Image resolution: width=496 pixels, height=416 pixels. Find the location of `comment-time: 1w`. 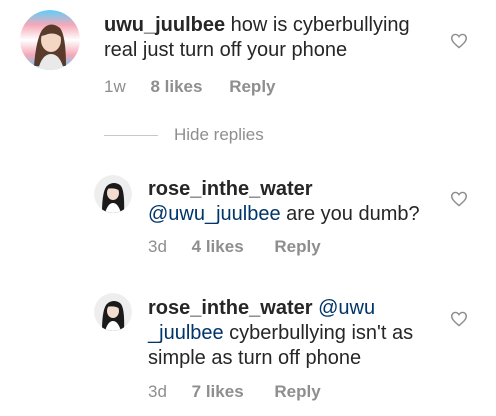

comment-time: 1w is located at coordinates (115, 86).